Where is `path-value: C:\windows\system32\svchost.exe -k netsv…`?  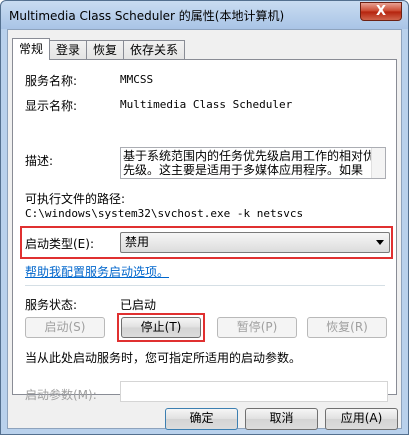
path-value: C:\windows\system32\svchost.exe -k netsv… is located at coordinates (164, 213).